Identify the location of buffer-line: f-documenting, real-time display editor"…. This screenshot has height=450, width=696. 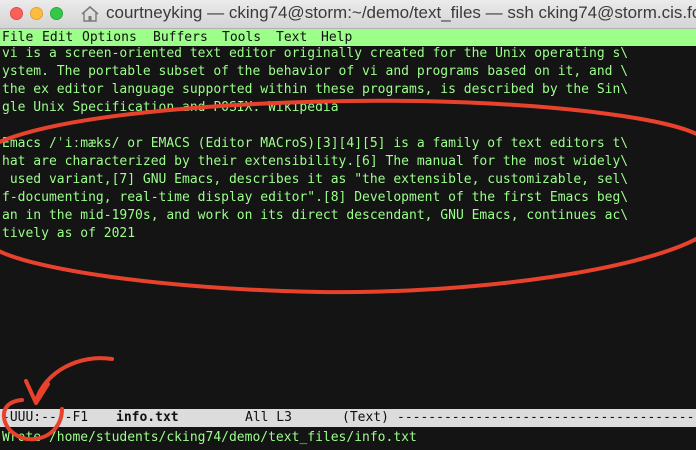
(315, 197).